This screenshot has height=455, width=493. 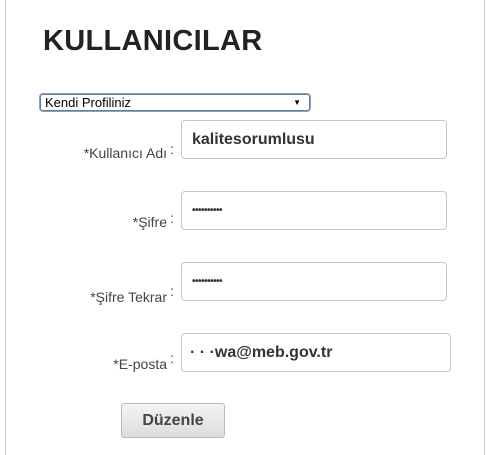 What do you see at coordinates (128, 297) in the screenshot?
I see `password-repeat-label: *Şifre Tekrar` at bounding box center [128, 297].